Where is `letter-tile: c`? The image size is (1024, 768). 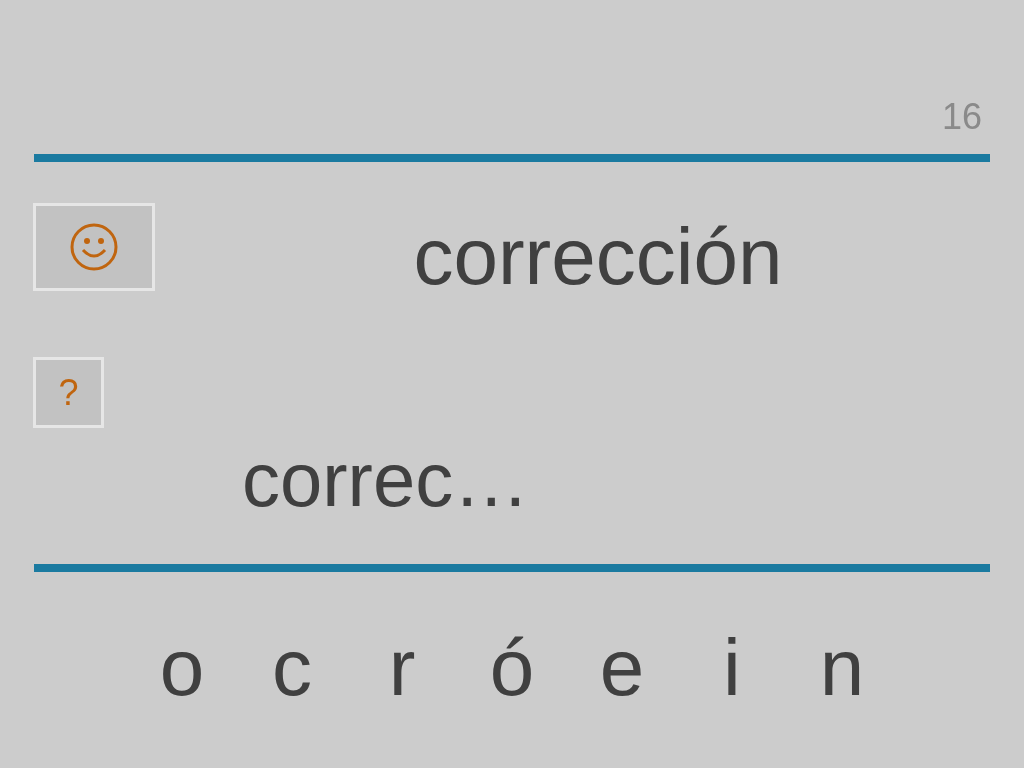 letter-tile: c is located at coordinates (292, 668).